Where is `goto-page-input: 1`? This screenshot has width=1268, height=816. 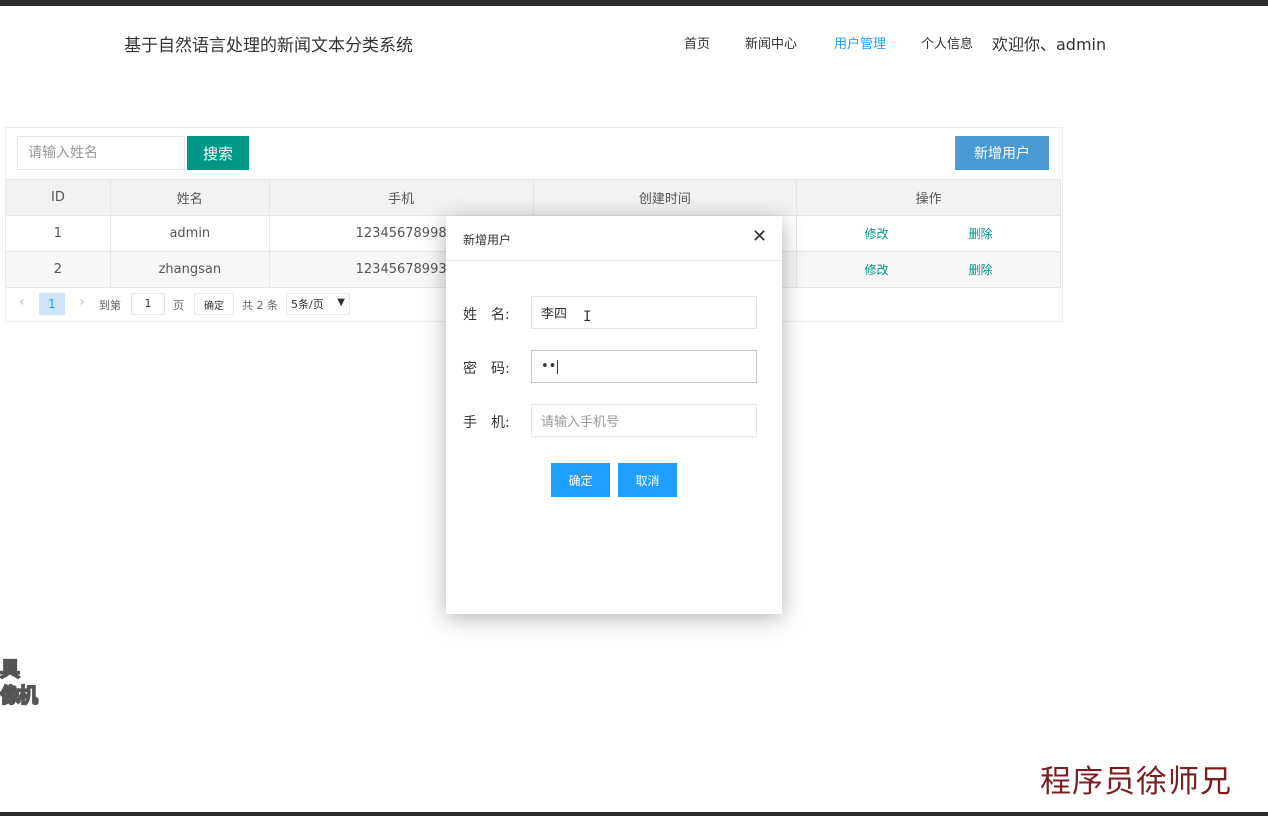
goto-page-input: 1 is located at coordinates (148, 304).